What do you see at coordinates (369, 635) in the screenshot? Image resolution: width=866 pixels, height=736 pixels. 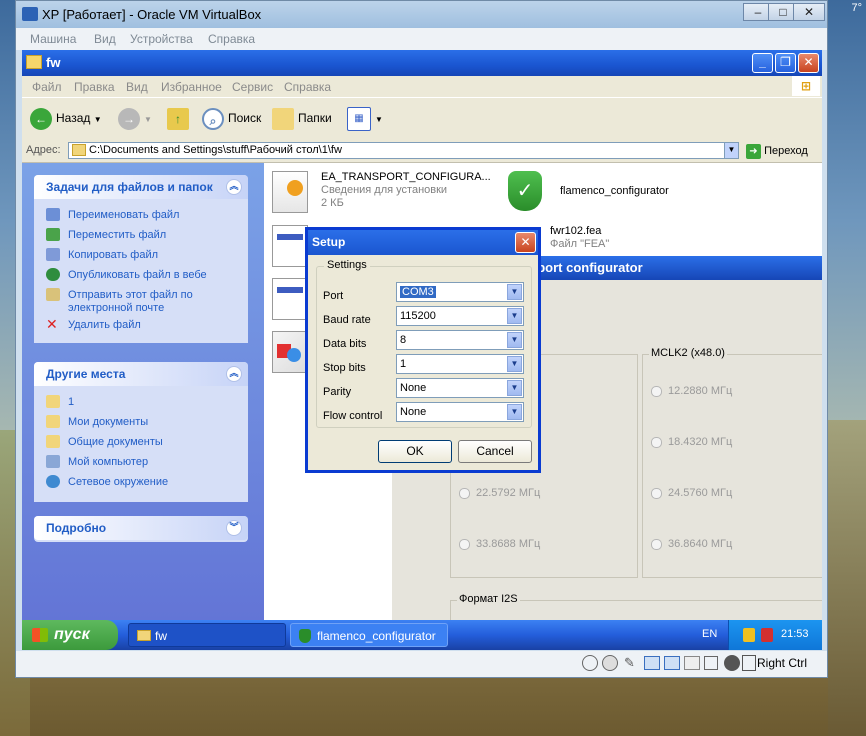 I see `taskbar-item-flamenco: flamenco_configurator` at bounding box center [369, 635].